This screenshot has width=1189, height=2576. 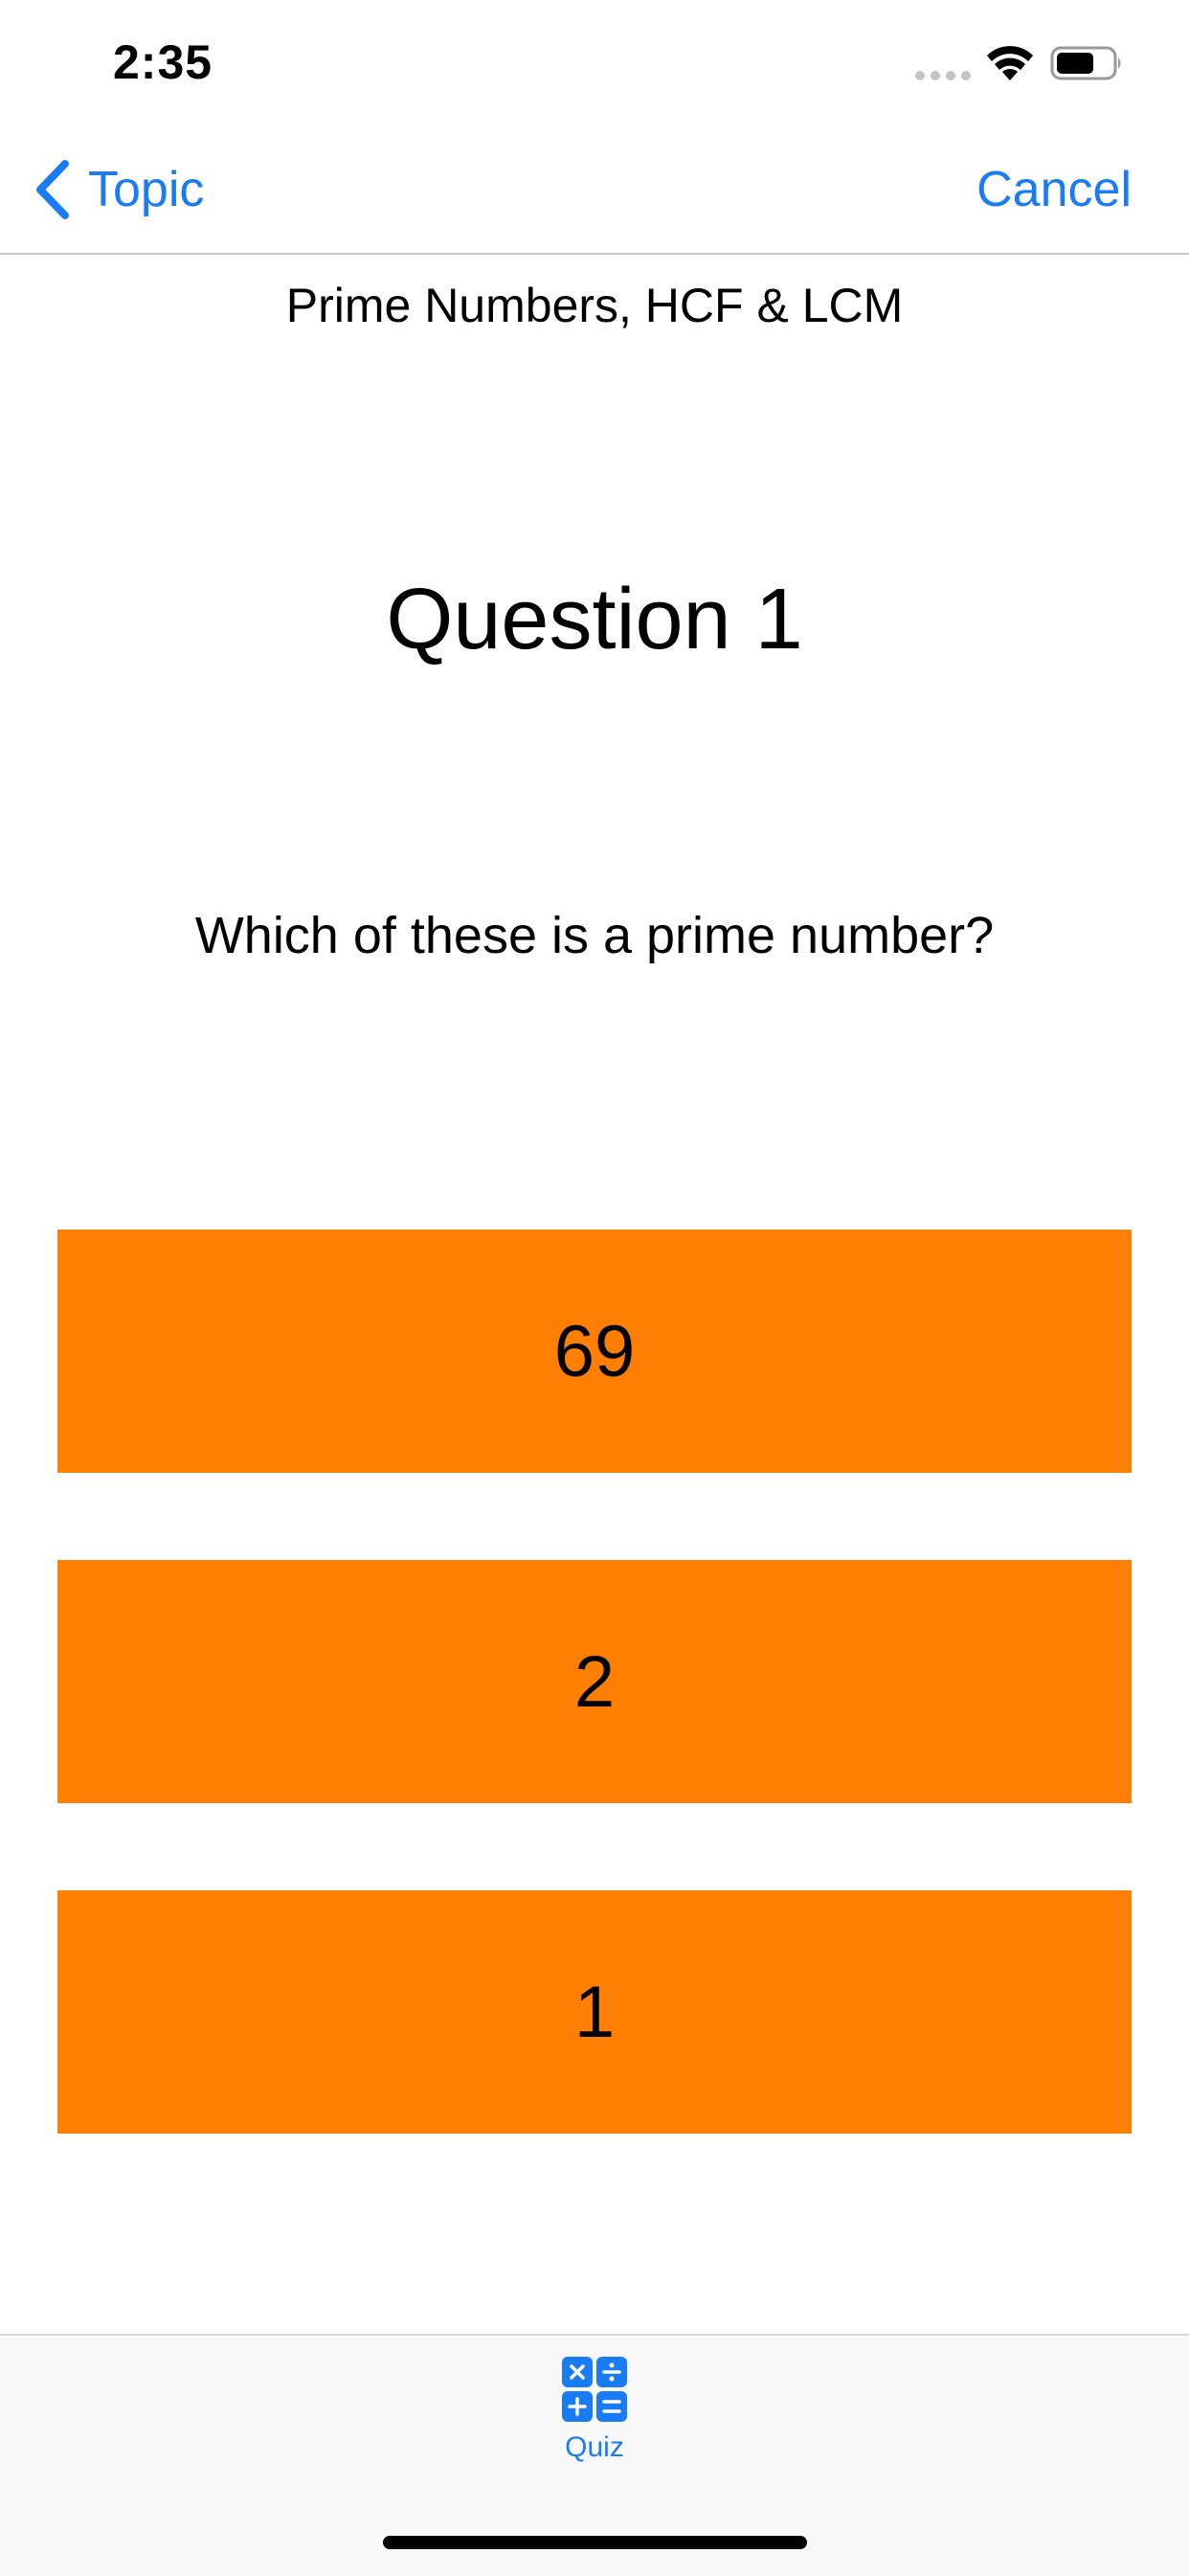 What do you see at coordinates (595, 2542) in the screenshot?
I see `home-indicator` at bounding box center [595, 2542].